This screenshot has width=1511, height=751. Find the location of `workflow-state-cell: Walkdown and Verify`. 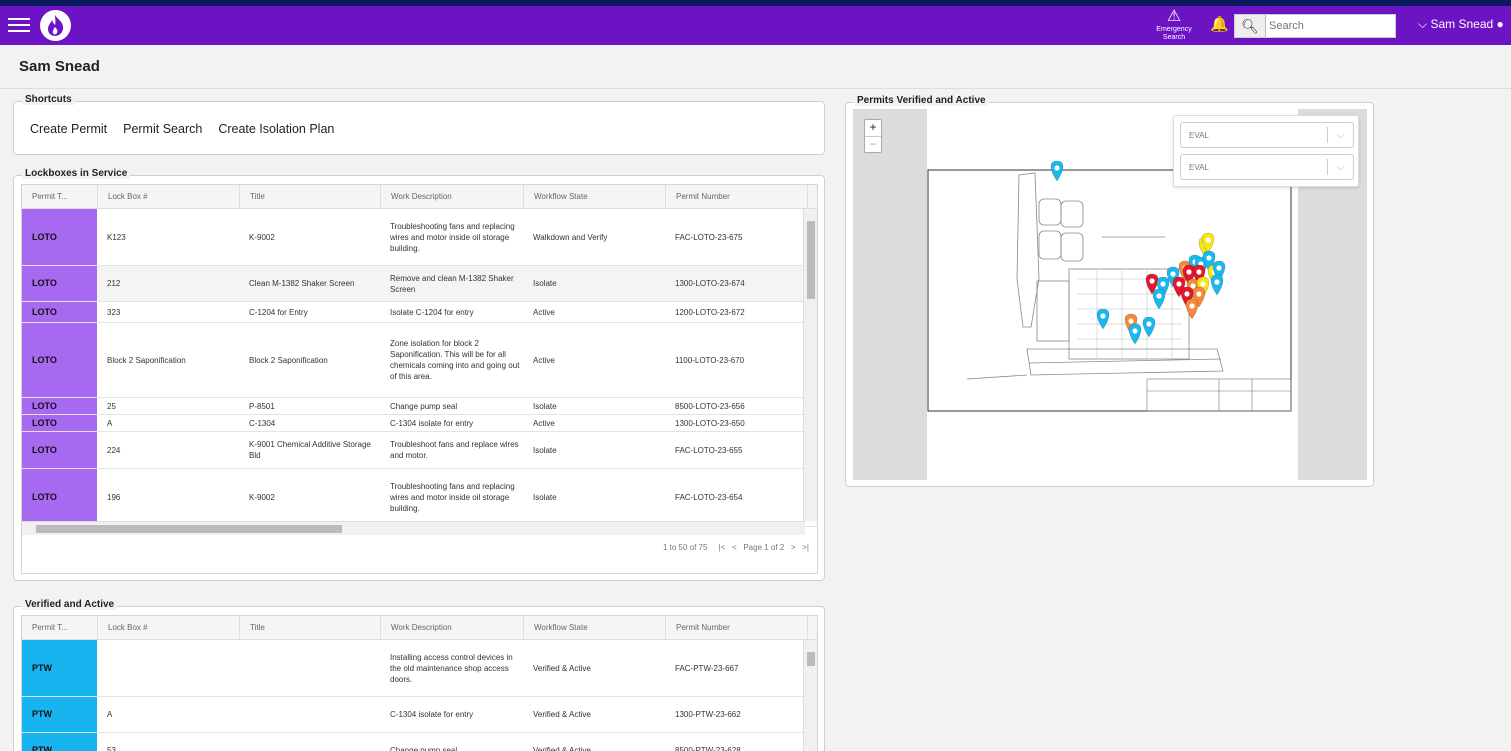

workflow-state-cell: Walkdown and Verify is located at coordinates (570, 237).